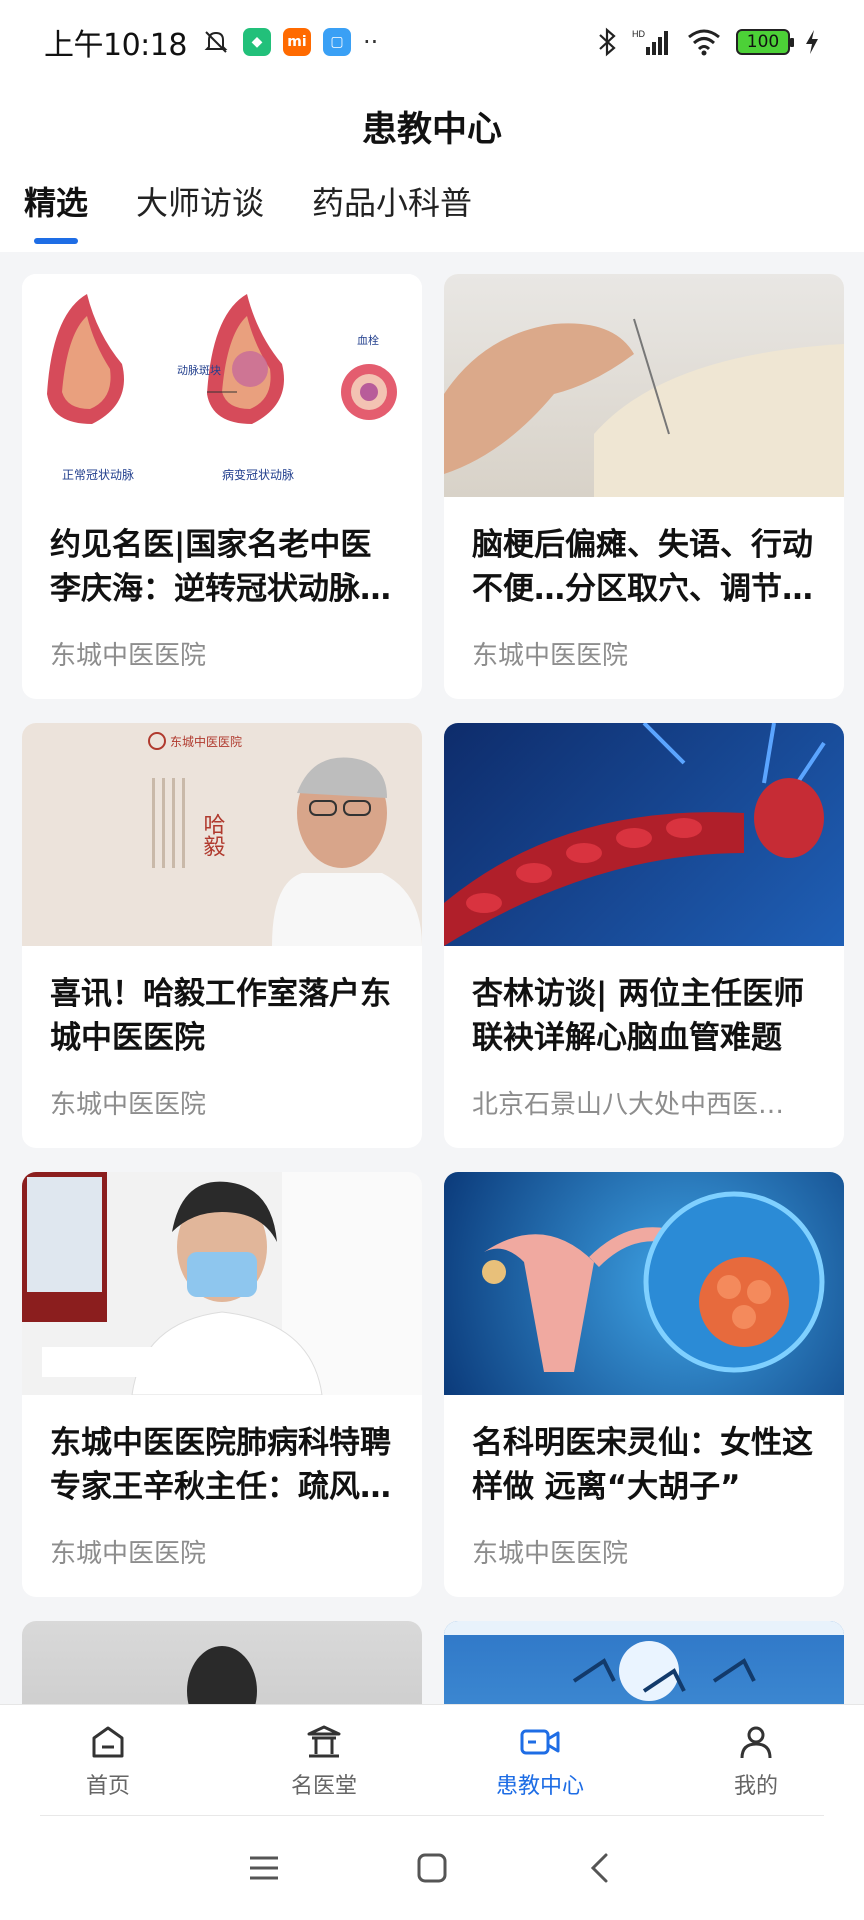  I want to click on article-card: 东城中医医院 哈毅 喜讯！哈毅工作室落户东城中医医院 东城中医医院, so click(222, 935).